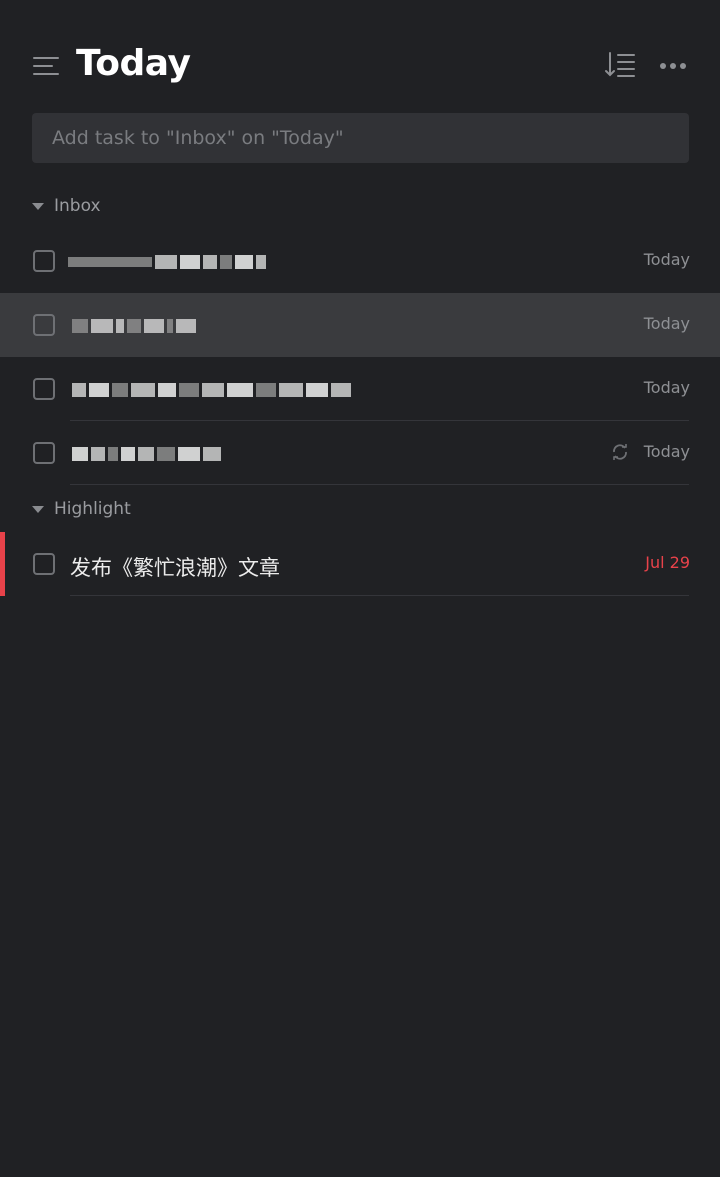 This screenshot has height=1177, width=720. I want to click on menu-button, so click(46, 66).